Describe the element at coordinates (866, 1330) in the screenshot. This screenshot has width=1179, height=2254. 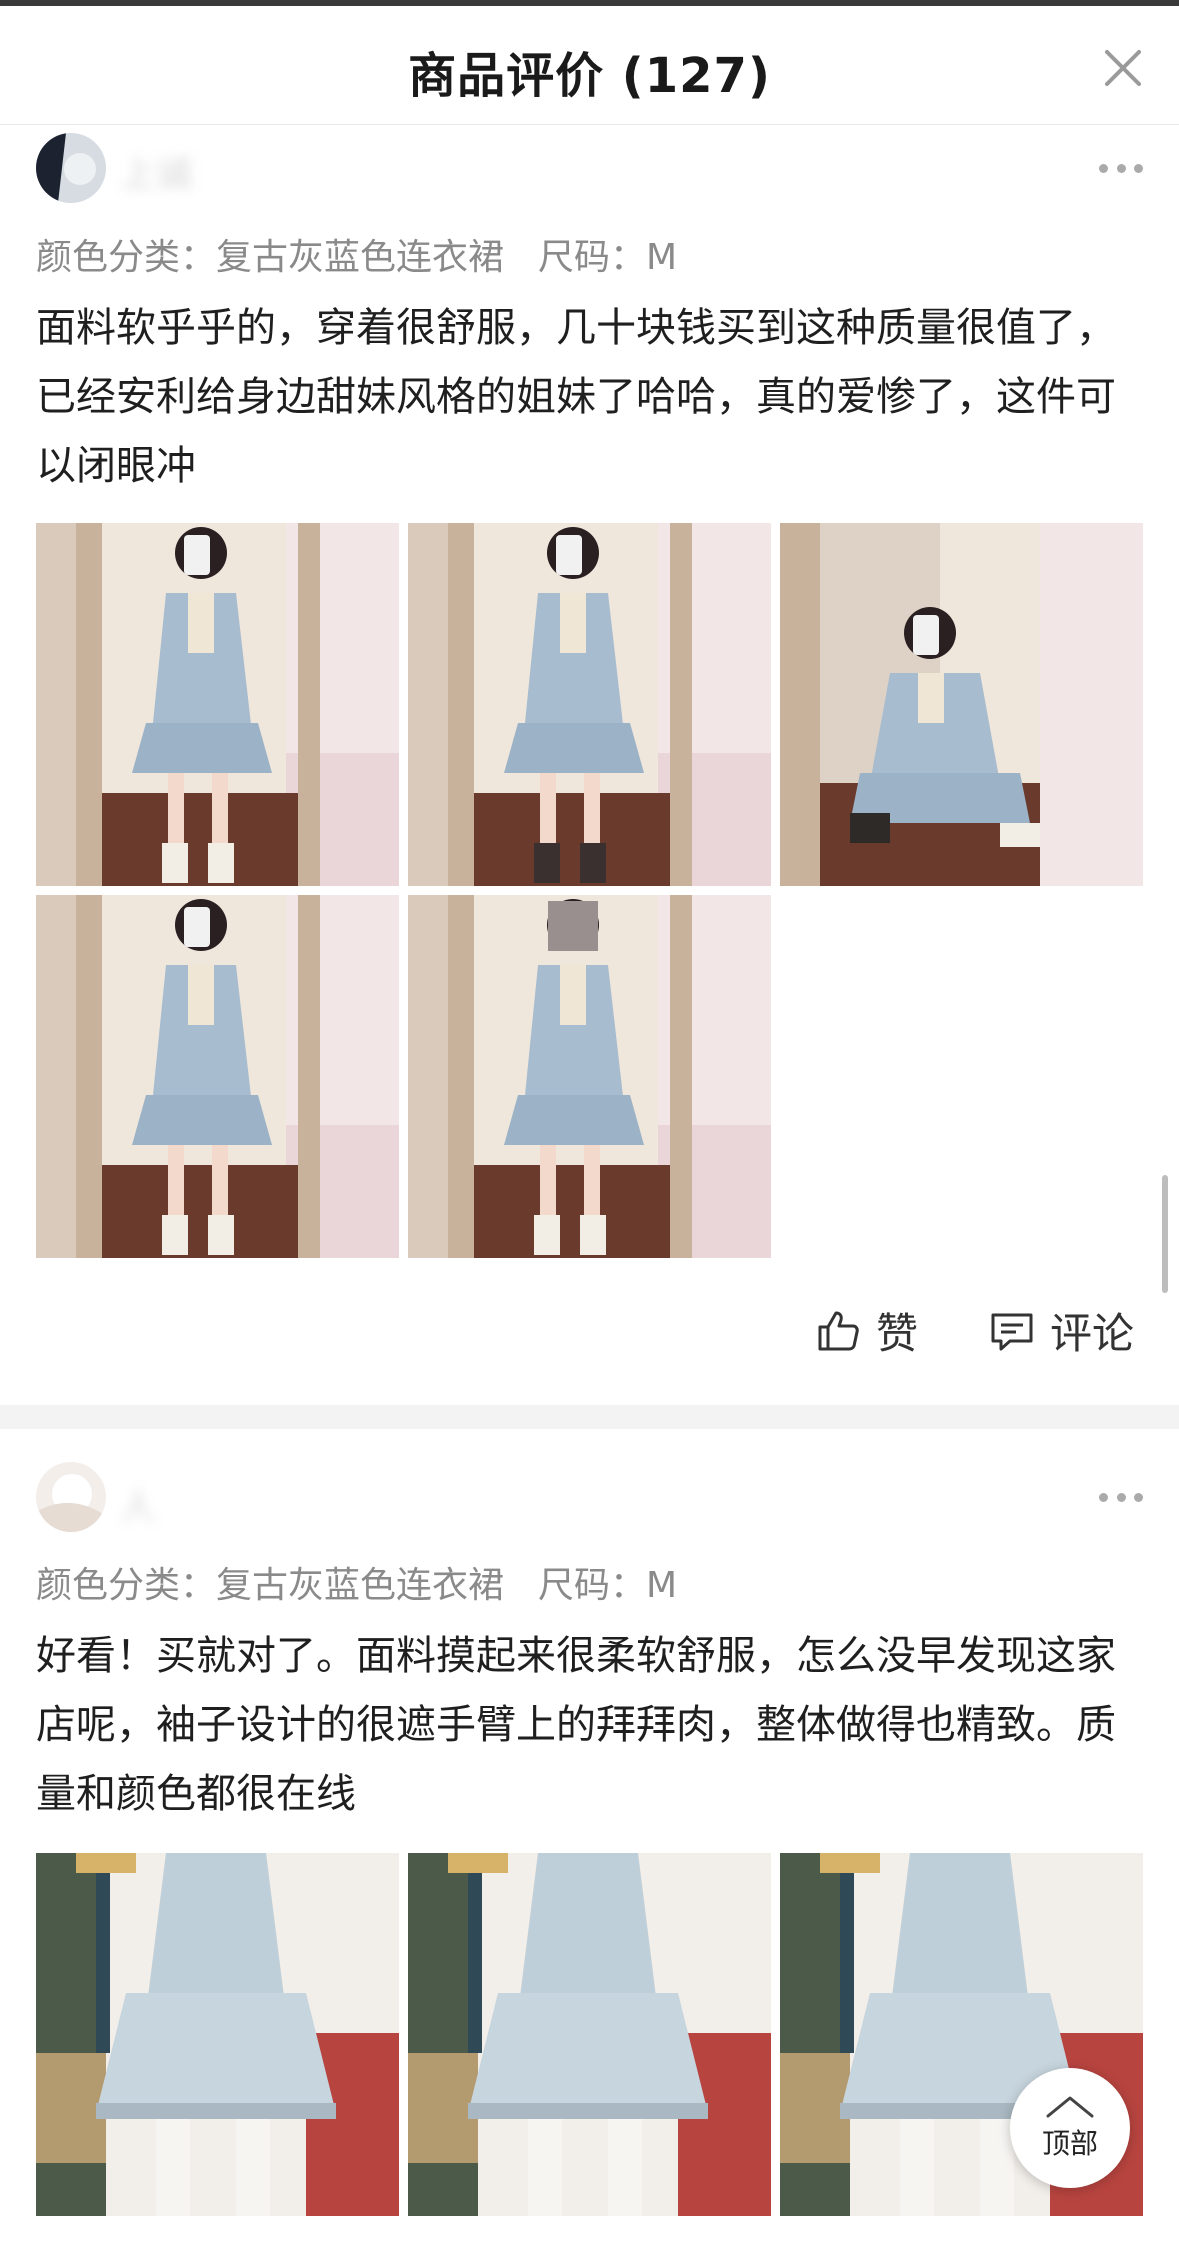
I see `like-button: 赞` at that location.